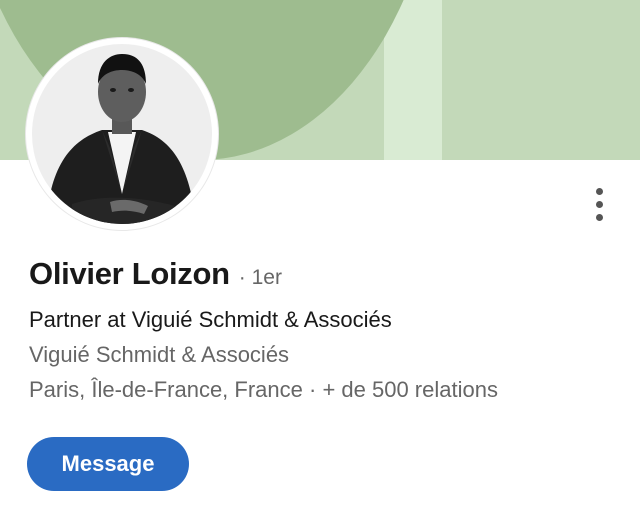 Image resolution: width=640 pixels, height=523 pixels. I want to click on profile-company: Viguié Schmidt & Associés, so click(159, 355).